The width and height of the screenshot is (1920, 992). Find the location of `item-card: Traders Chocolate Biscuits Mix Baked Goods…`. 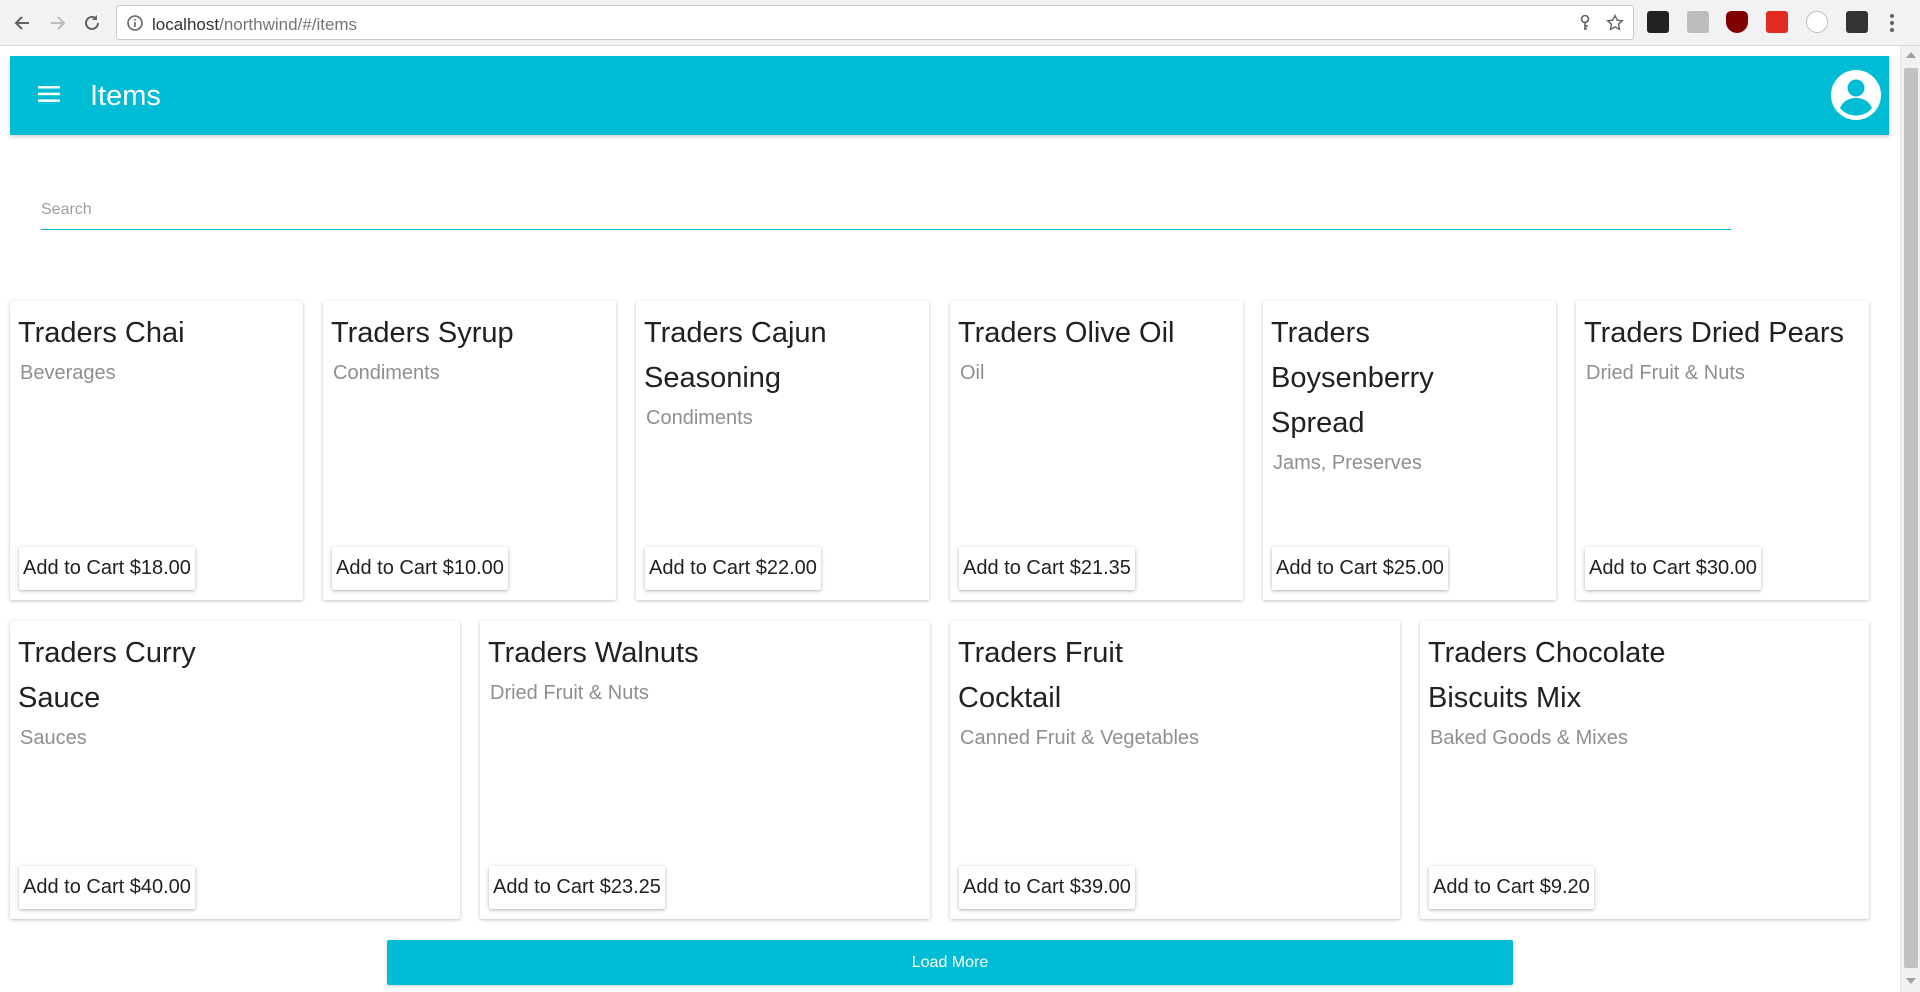

item-card: Traders Chocolate Biscuits Mix Baked Goods… is located at coordinates (1644, 770).